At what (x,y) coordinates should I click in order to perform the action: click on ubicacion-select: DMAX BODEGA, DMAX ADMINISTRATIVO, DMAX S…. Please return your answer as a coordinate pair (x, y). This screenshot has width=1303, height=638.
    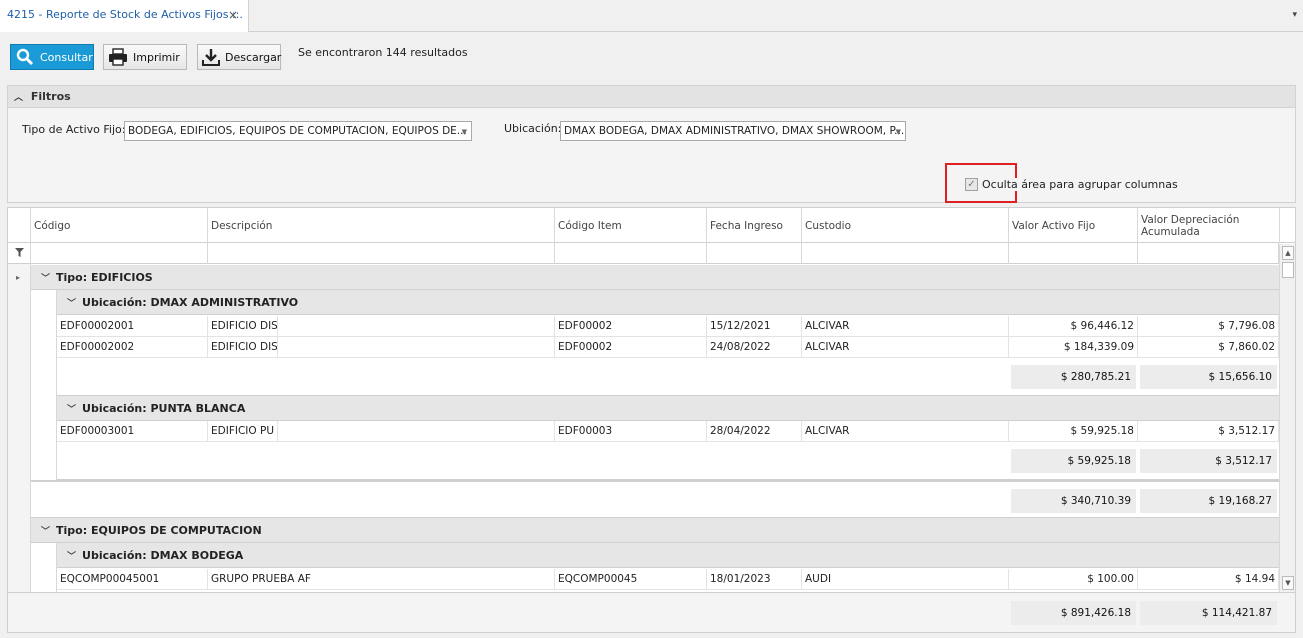
    Looking at the image, I should click on (733, 131).